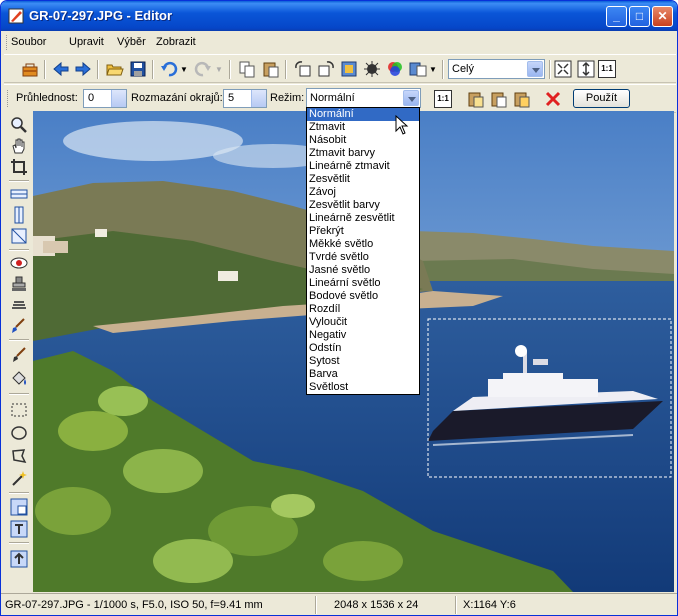 The width and height of the screenshot is (678, 616). I want to click on blend-mode-value: Normální, so click(332, 98).